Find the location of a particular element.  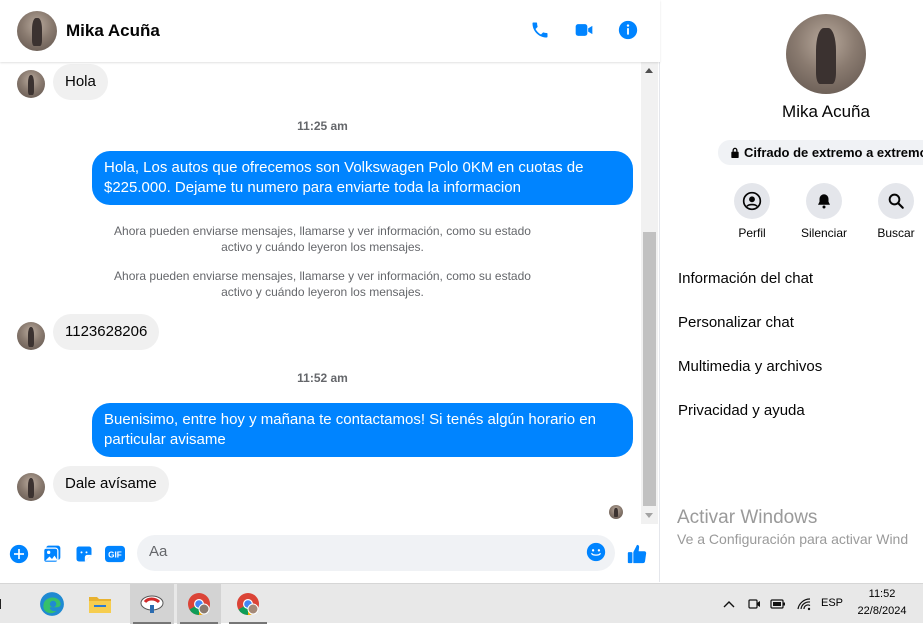

clock-date: 22/8/2024 is located at coordinates (882, 611).